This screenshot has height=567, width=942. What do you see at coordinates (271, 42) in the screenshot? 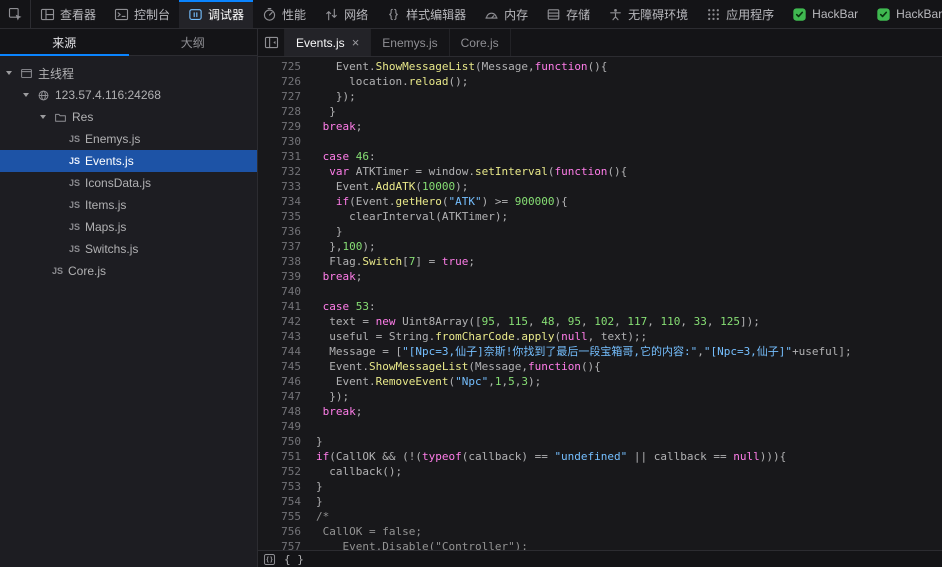
I see `collapse-panes-button` at bounding box center [271, 42].